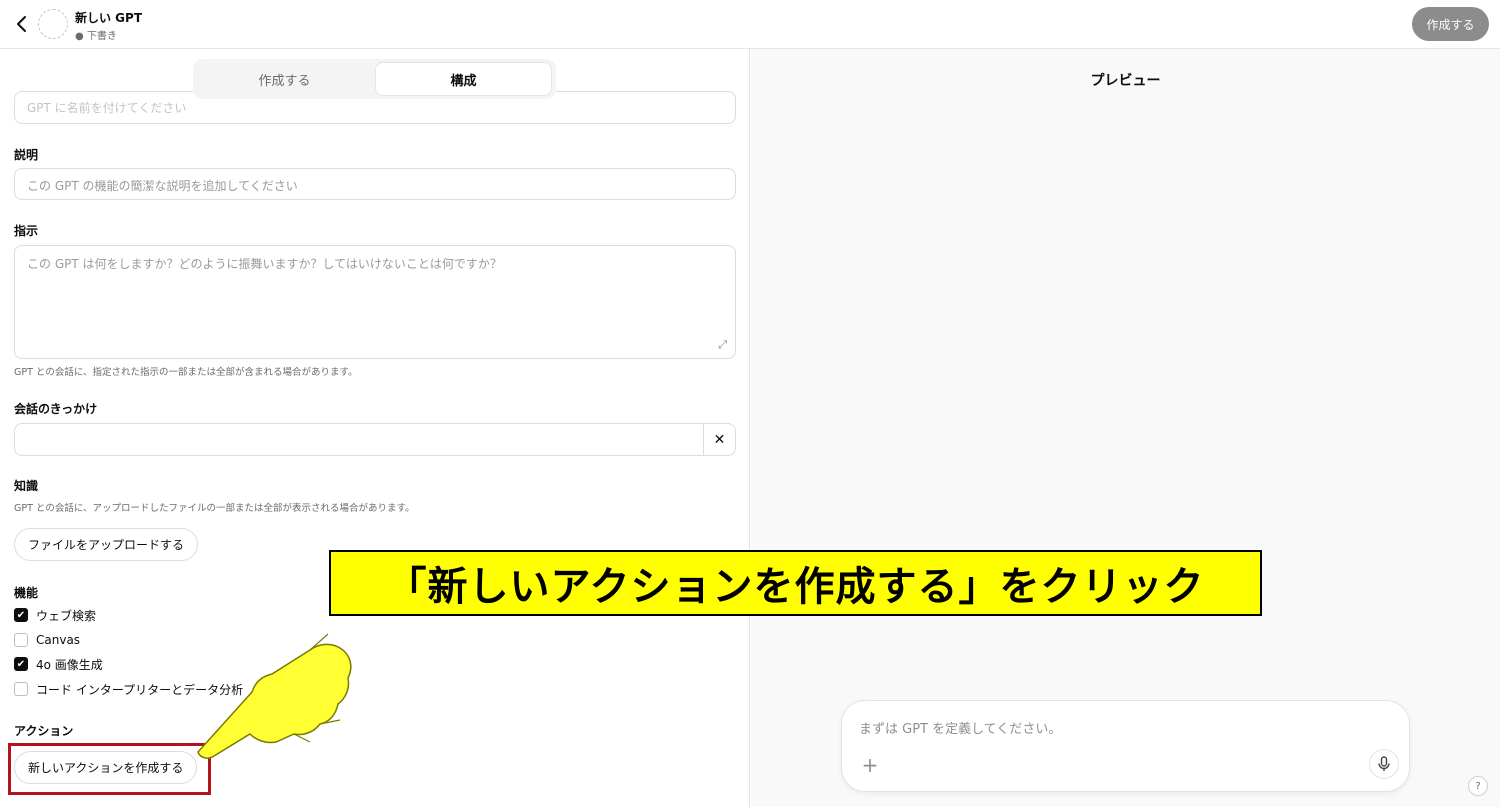  I want to click on preview-composer: まずは GPT を定義してください。 +, so click(1125, 746).